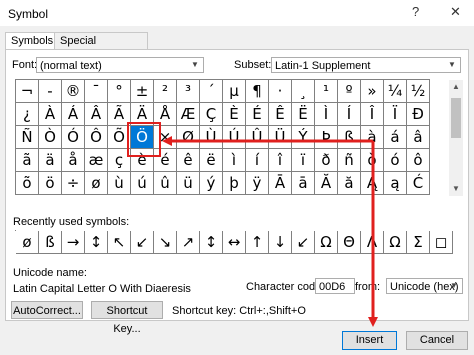 This screenshot has height=355, width=474. Describe the element at coordinates (280, 137) in the screenshot. I see `symbol-cell: Ü` at that location.